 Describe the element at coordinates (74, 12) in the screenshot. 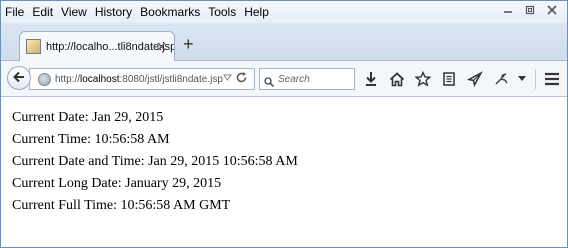

I see `menu-view: View` at that location.